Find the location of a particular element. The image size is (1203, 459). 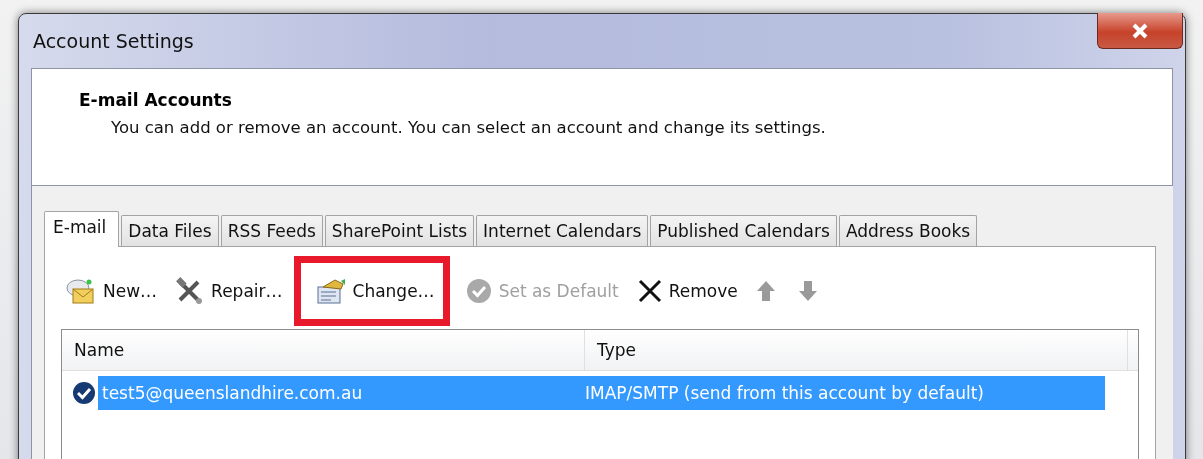

x-icon is located at coordinates (649, 291).